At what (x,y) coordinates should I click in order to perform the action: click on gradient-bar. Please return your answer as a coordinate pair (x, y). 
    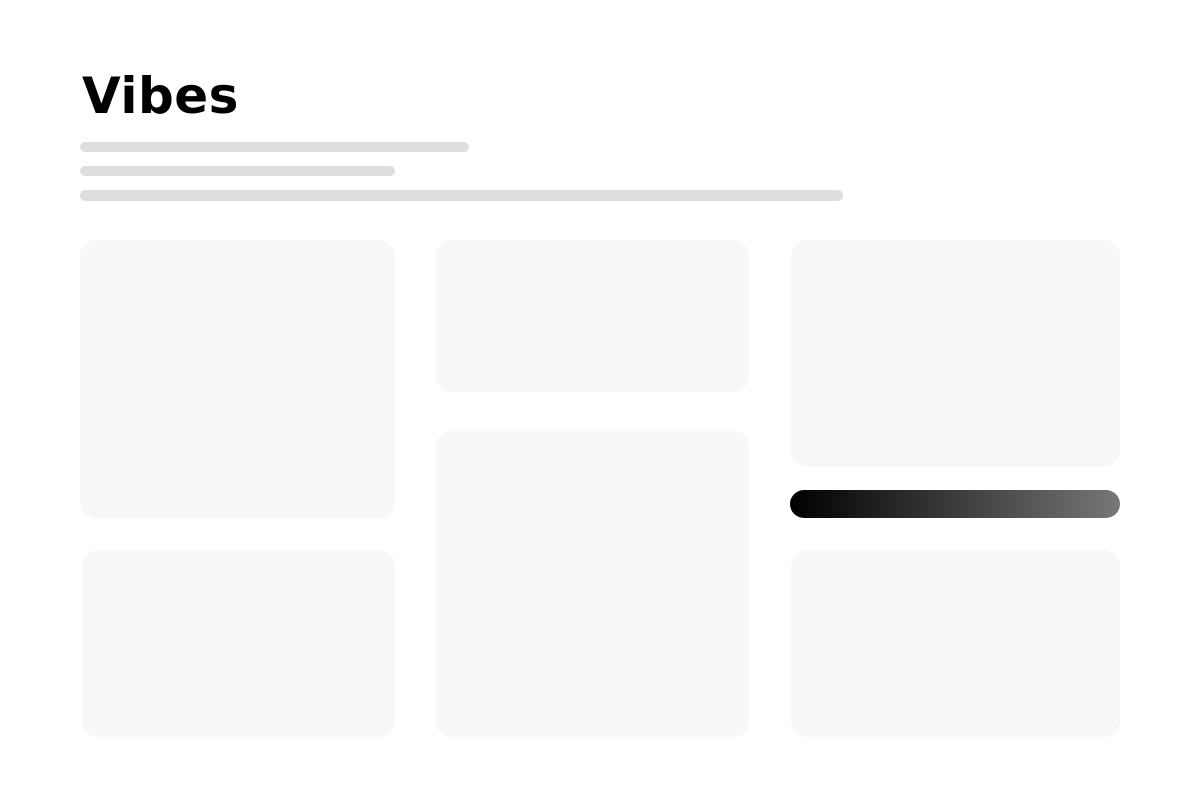
    Looking at the image, I should click on (955, 504).